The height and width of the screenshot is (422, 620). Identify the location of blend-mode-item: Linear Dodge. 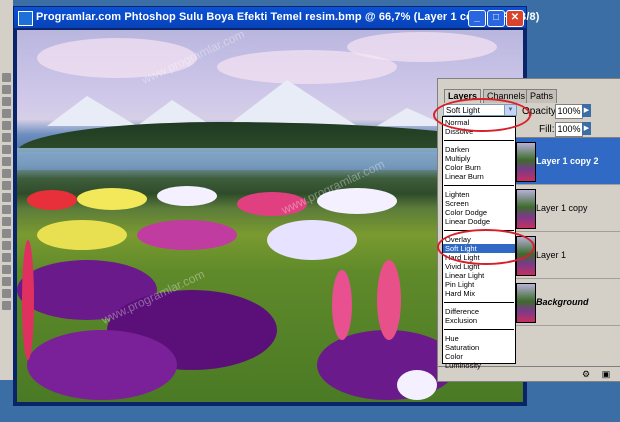
(479, 221).